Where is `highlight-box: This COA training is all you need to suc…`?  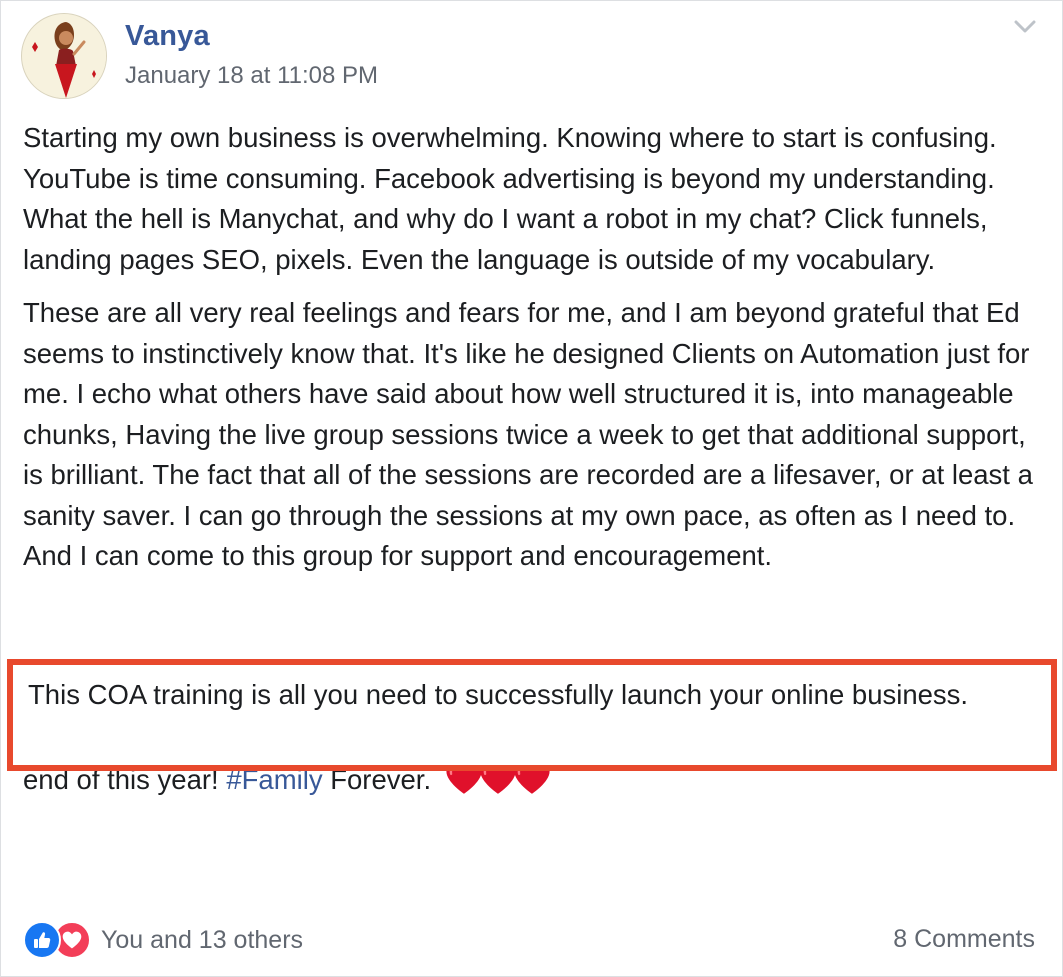
highlight-box: This COA training is all you need to suc… is located at coordinates (532, 715).